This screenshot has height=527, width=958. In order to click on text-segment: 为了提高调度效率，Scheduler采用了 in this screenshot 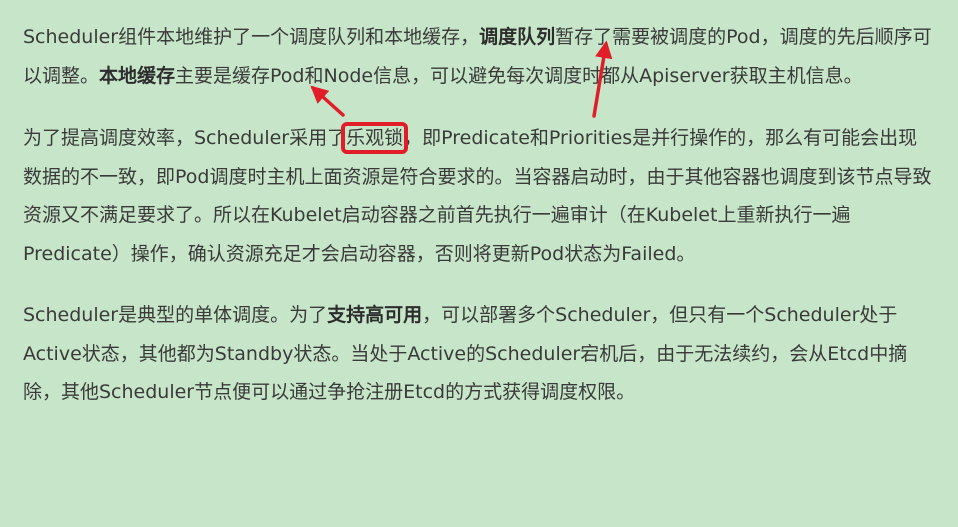, I will do `click(185, 138)`.